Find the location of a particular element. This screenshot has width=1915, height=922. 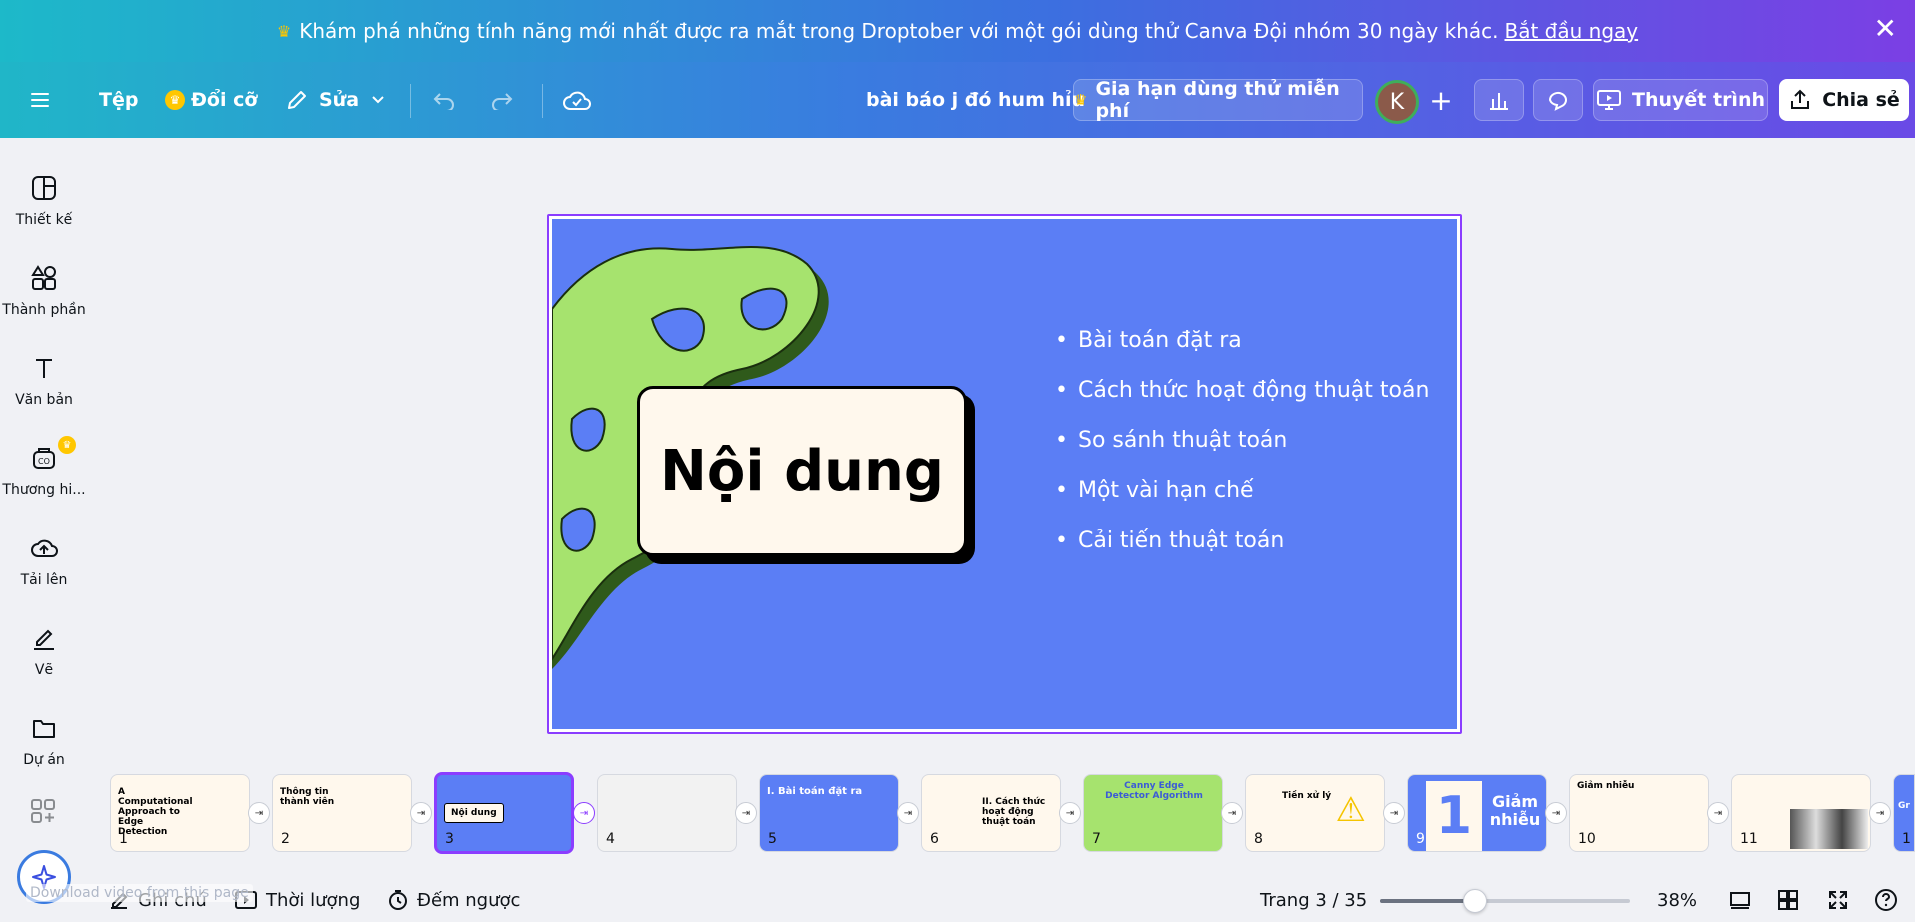

comment-button is located at coordinates (1558, 100).